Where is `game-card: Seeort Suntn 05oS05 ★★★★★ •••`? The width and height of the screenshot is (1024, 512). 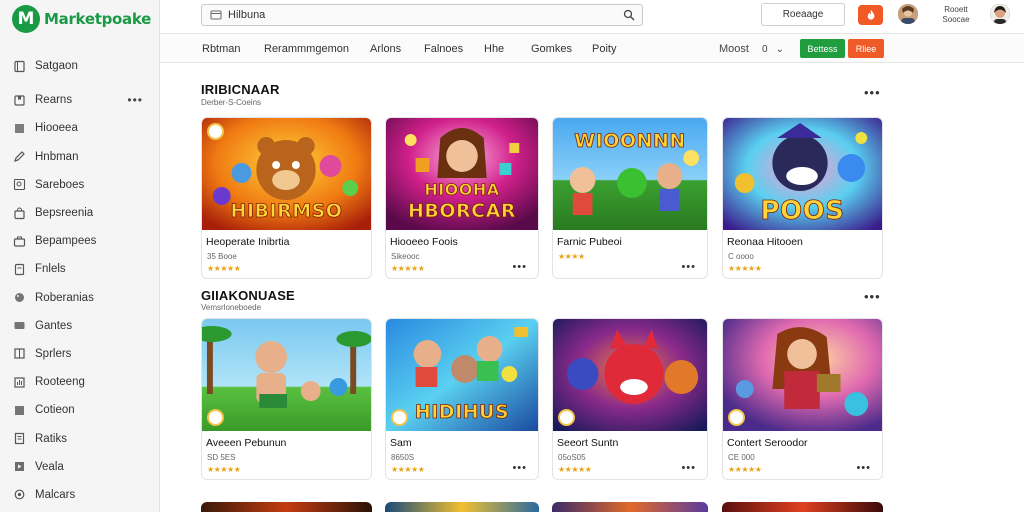
game-card: Seeort Suntn 05oS05 ★★★★★ ••• is located at coordinates (630, 399).